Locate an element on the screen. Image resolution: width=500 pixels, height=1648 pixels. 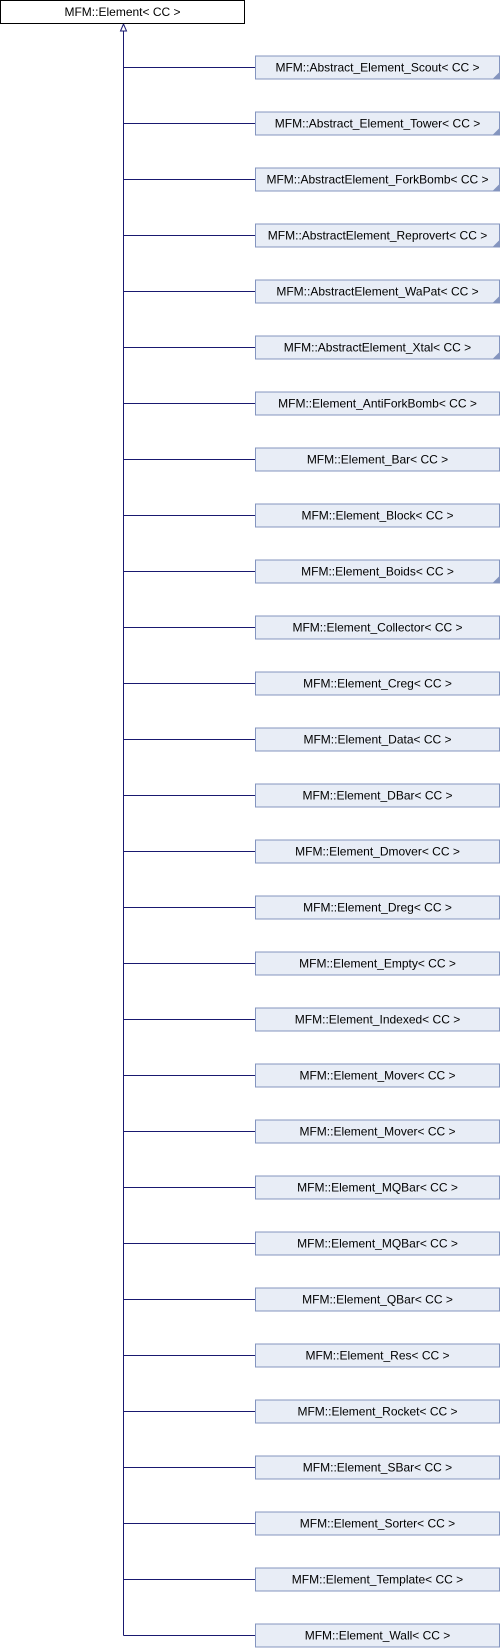
derived-class-label: MFM::Element_Sorter< CC > is located at coordinates (377, 1524).